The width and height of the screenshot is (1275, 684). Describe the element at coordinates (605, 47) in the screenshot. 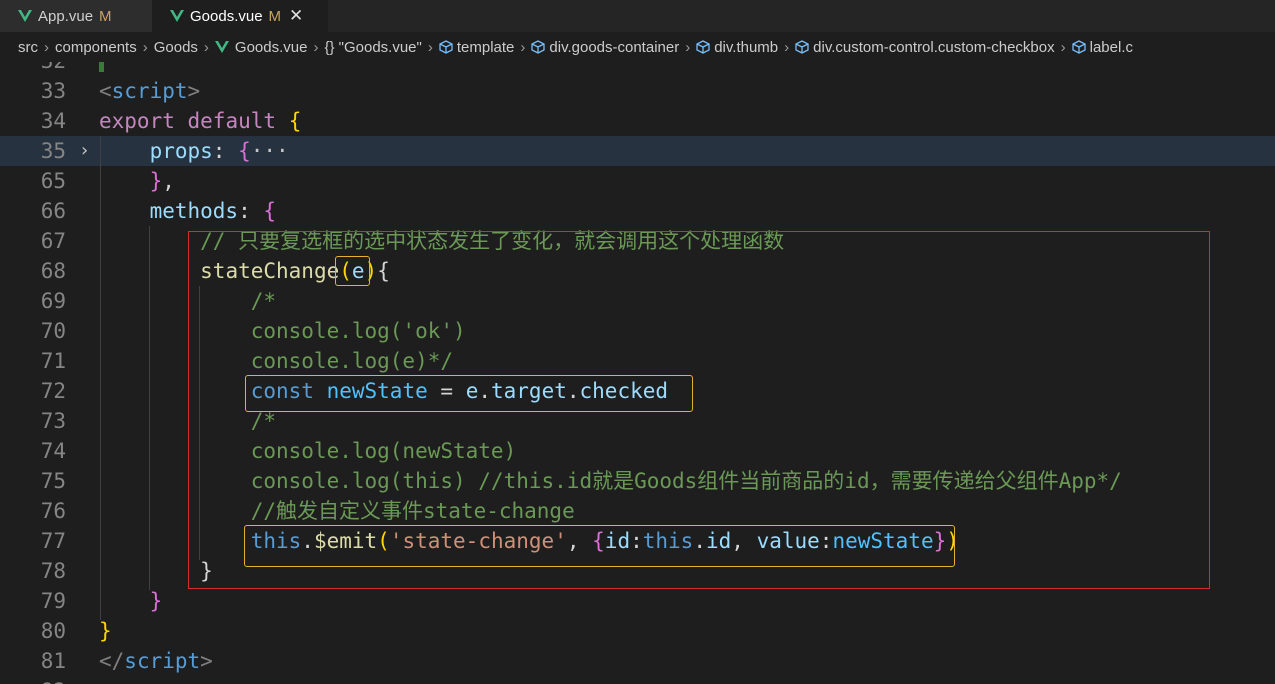

I see `breadcrumb-item: div.goods-container` at that location.